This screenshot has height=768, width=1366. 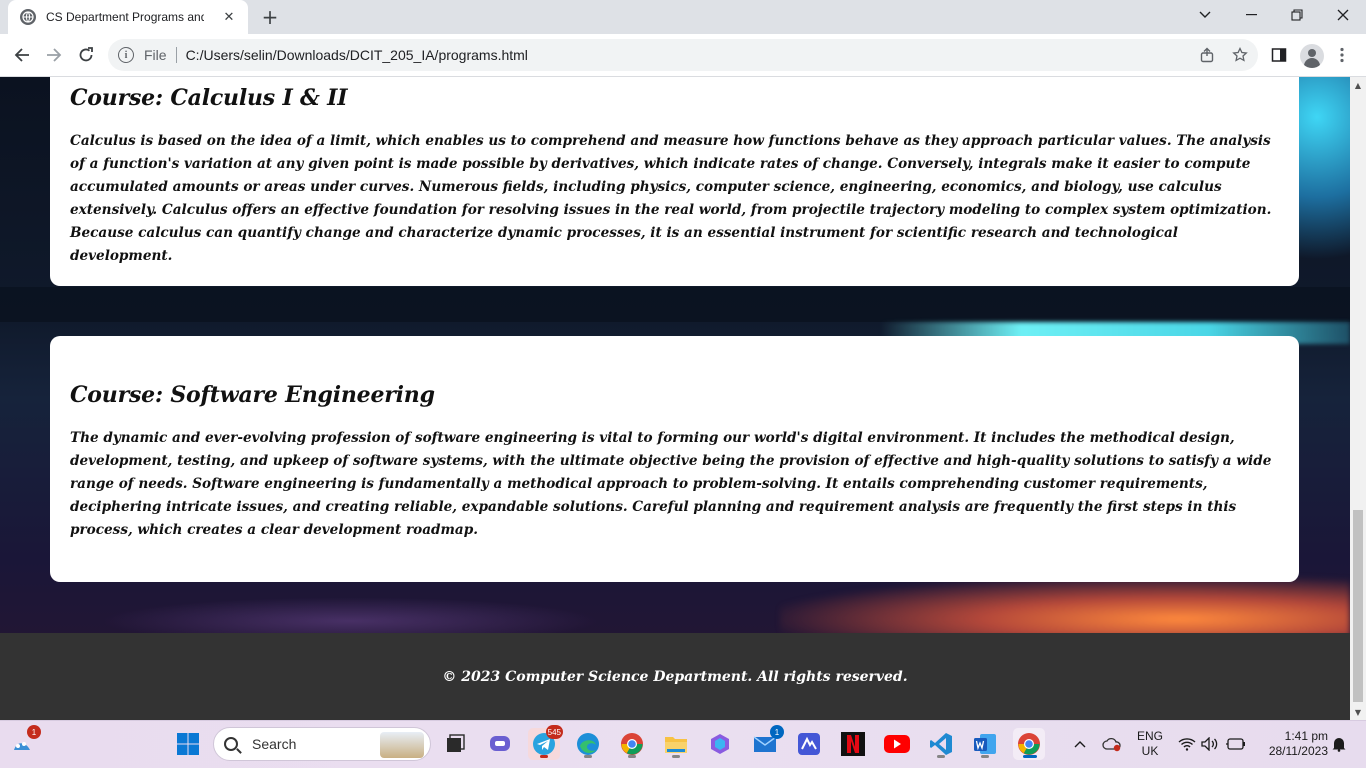 What do you see at coordinates (1236, 744) in the screenshot?
I see `battery-icon` at bounding box center [1236, 744].